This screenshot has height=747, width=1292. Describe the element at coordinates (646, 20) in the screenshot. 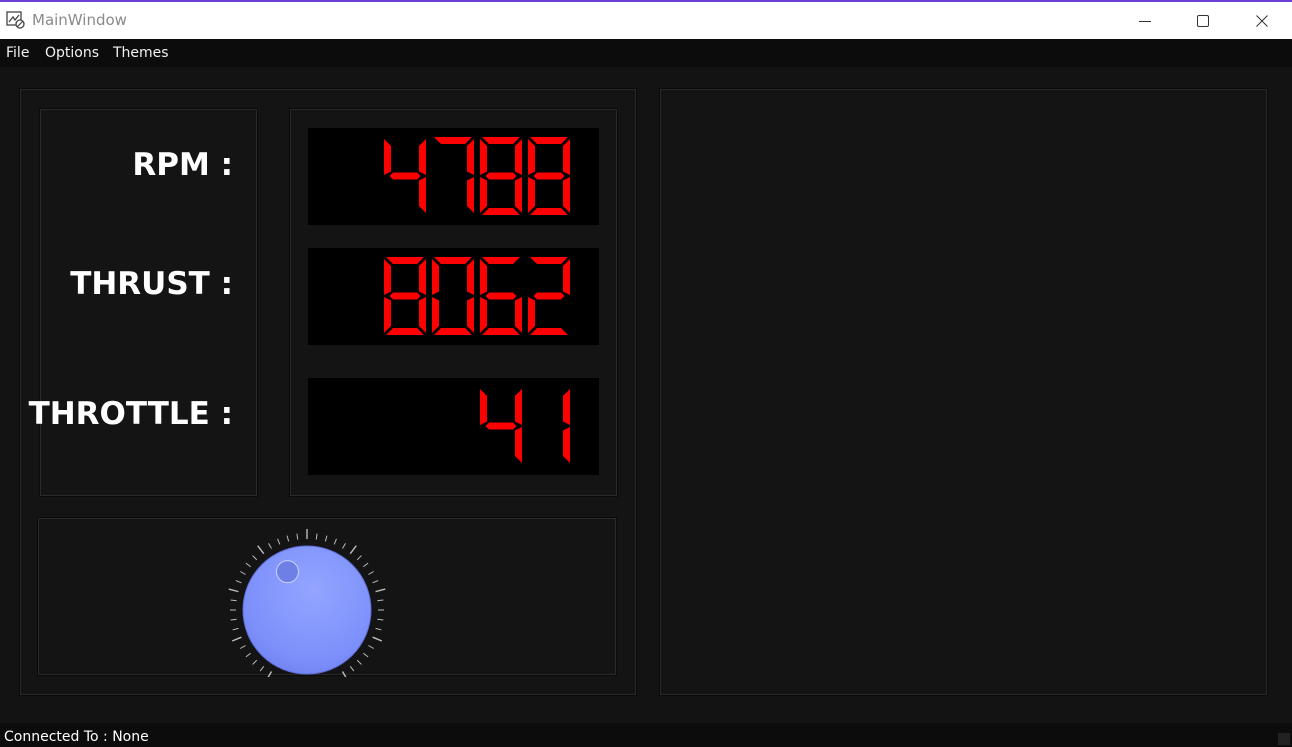

I see `title-bar: MainWindow` at that location.